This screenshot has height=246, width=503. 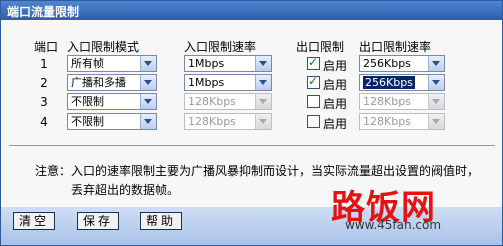 What do you see at coordinates (402, 82) in the screenshot?
I see `out-rate-select-2: 256Kbps` at bounding box center [402, 82].